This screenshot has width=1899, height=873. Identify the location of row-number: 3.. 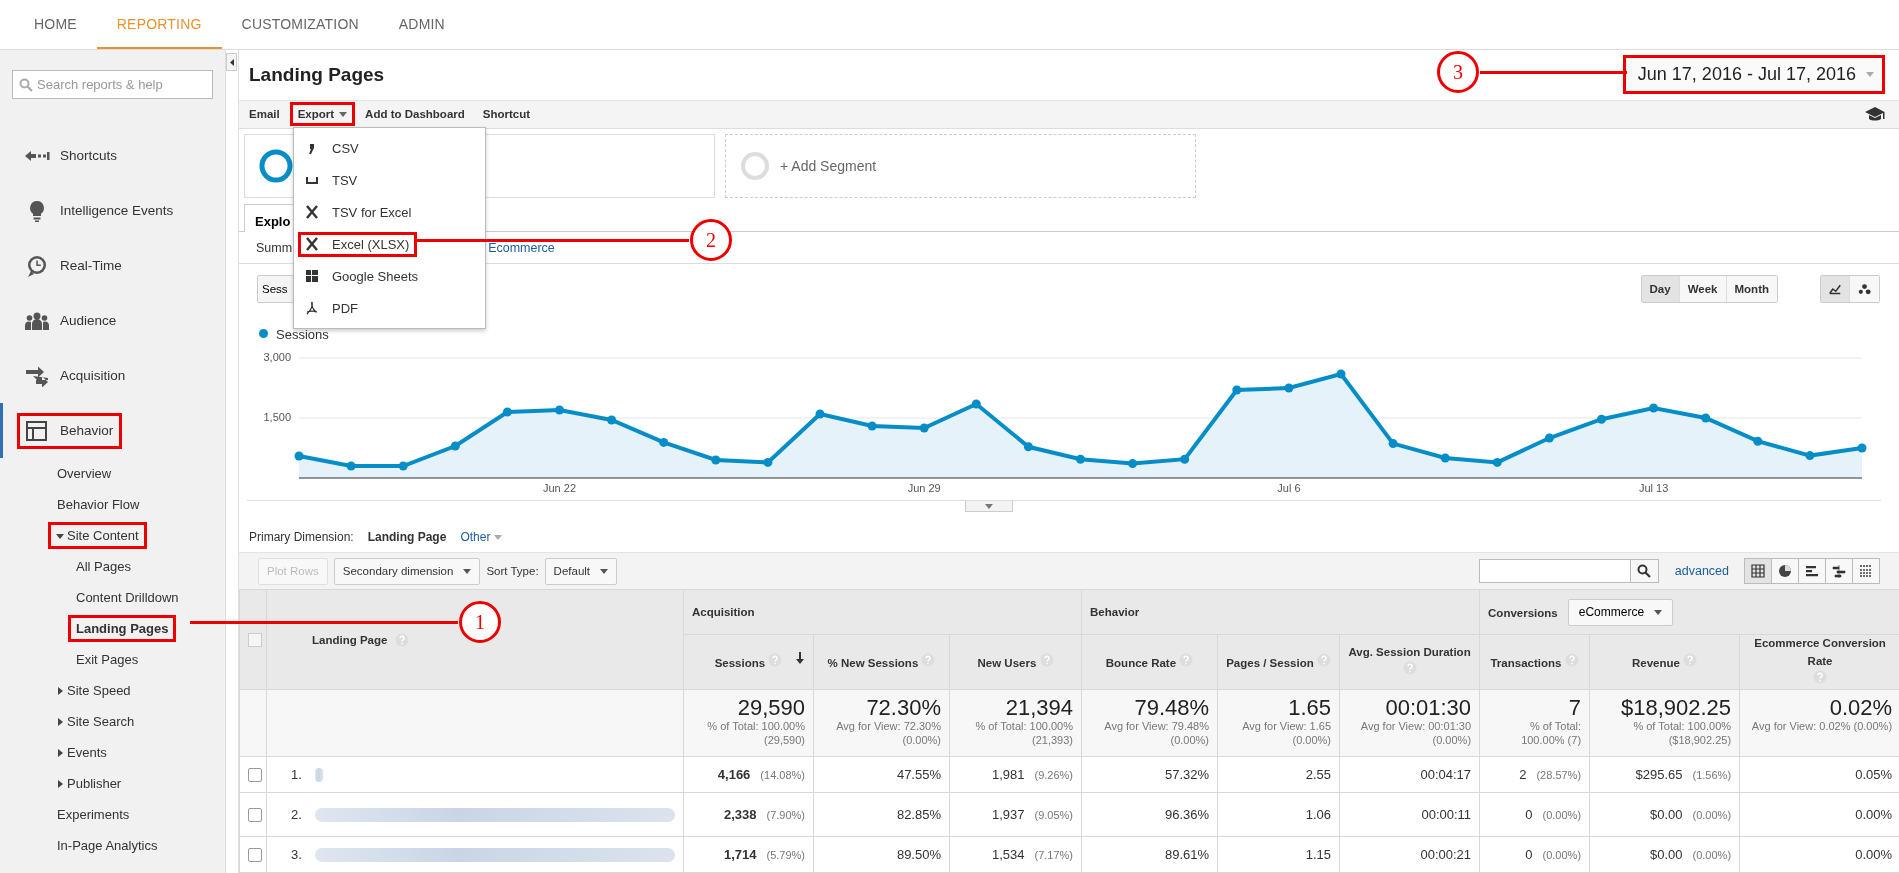
(297, 854).